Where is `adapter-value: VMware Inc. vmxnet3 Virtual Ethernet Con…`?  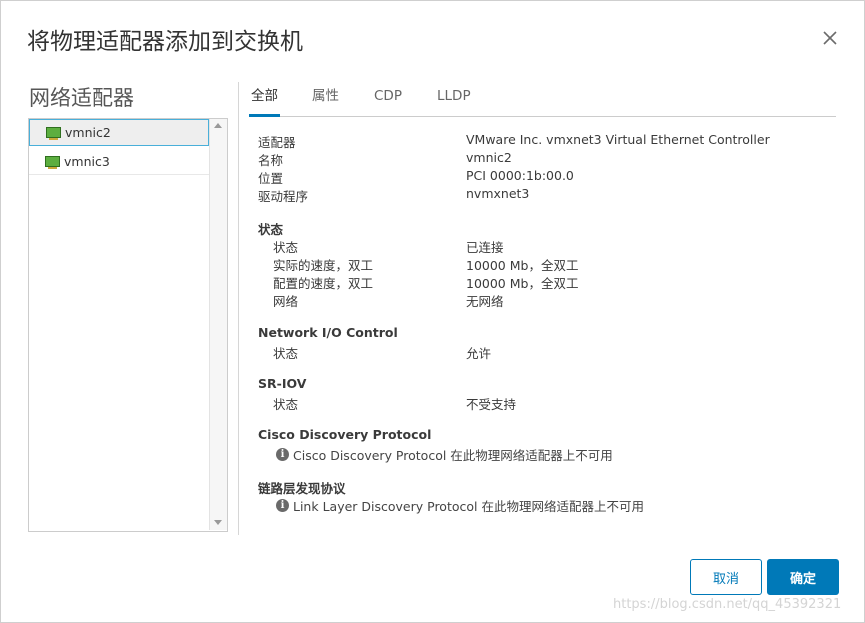
adapter-value: VMware Inc. vmxnet3 Virtual Ethernet Con… is located at coordinates (618, 139).